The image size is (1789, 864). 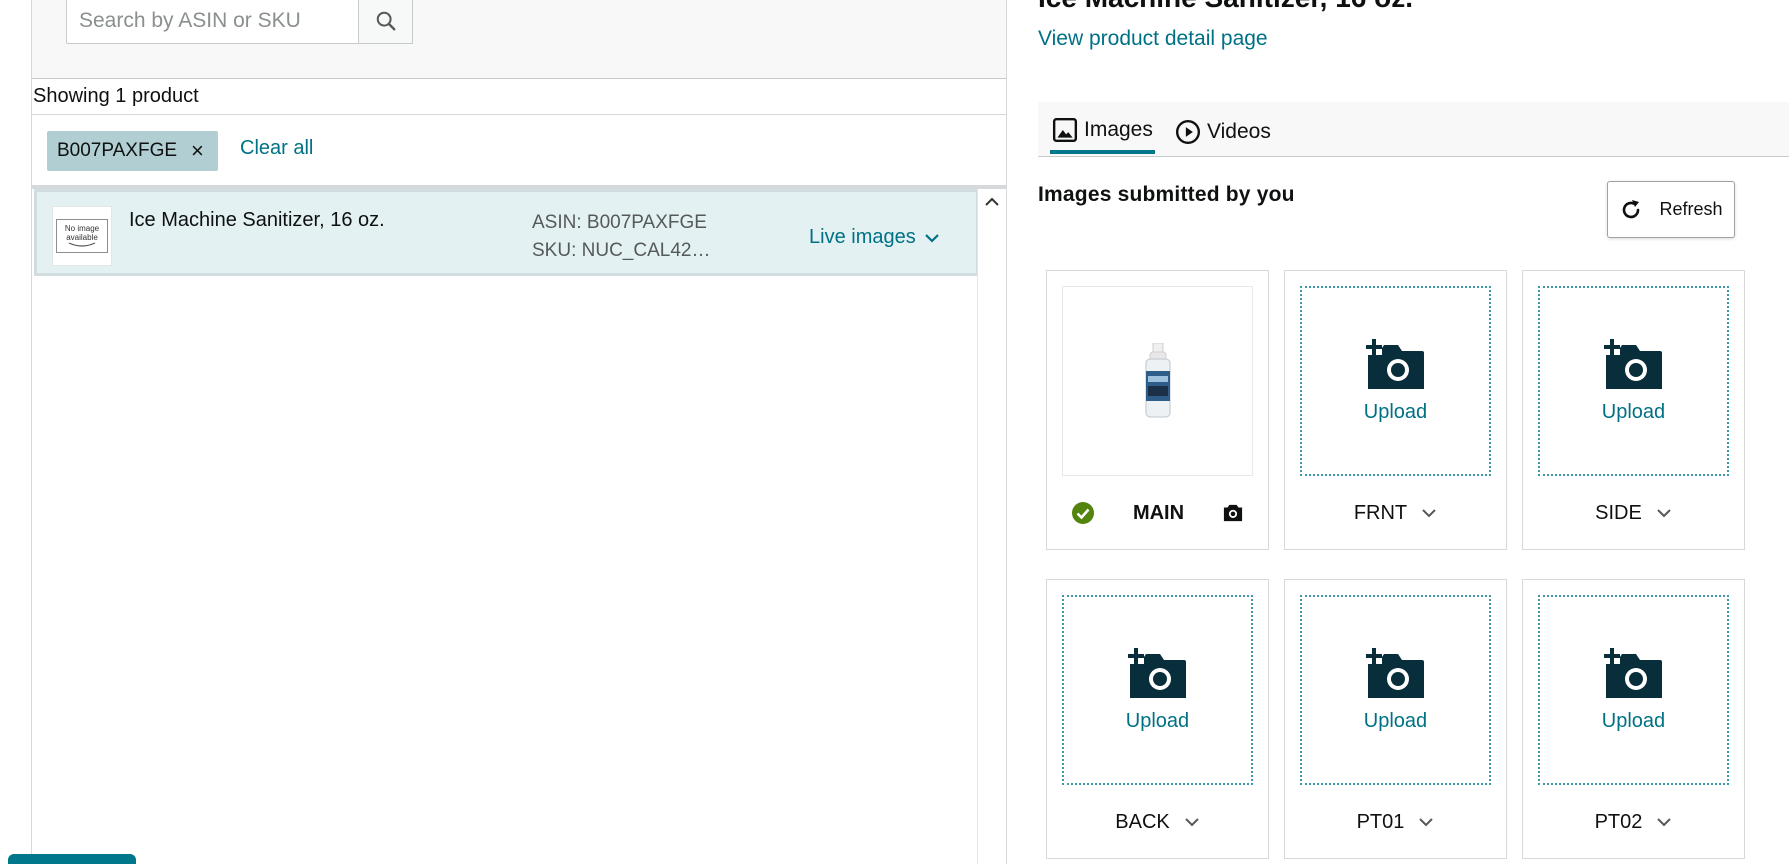 I want to click on slot-label-back: BACK, so click(x=1142, y=821).